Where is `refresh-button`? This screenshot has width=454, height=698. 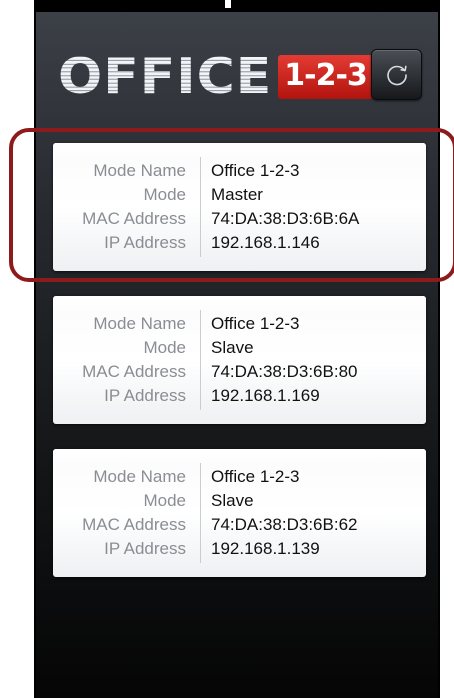 refresh-button is located at coordinates (396, 74).